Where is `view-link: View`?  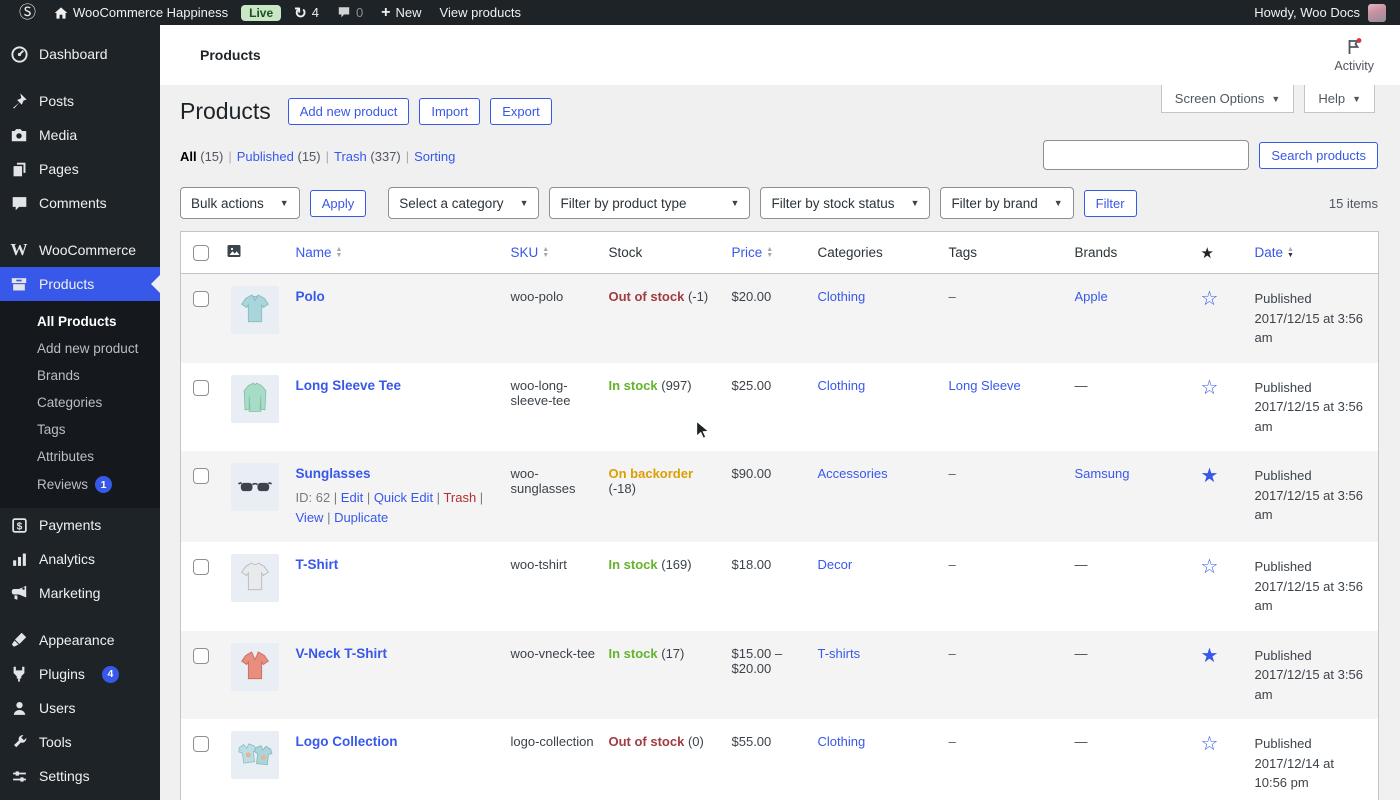 view-link: View is located at coordinates (310, 517).